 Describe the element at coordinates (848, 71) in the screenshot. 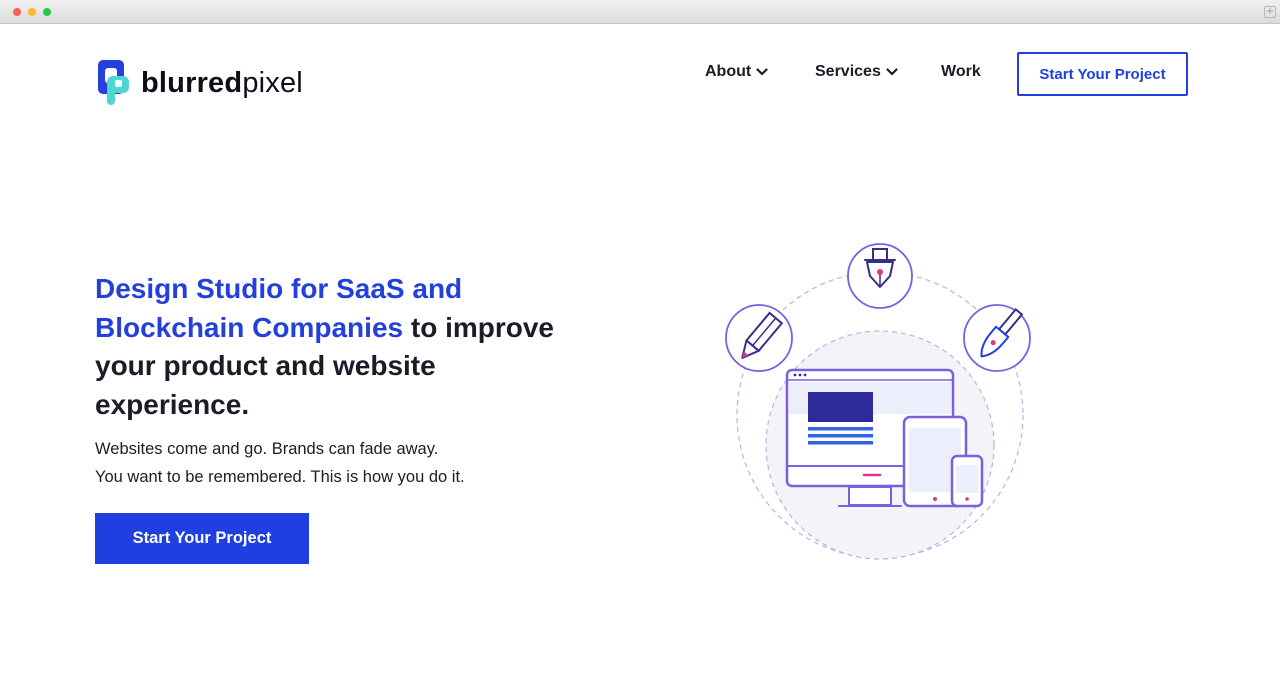

I see `nav-services-label: Services` at that location.